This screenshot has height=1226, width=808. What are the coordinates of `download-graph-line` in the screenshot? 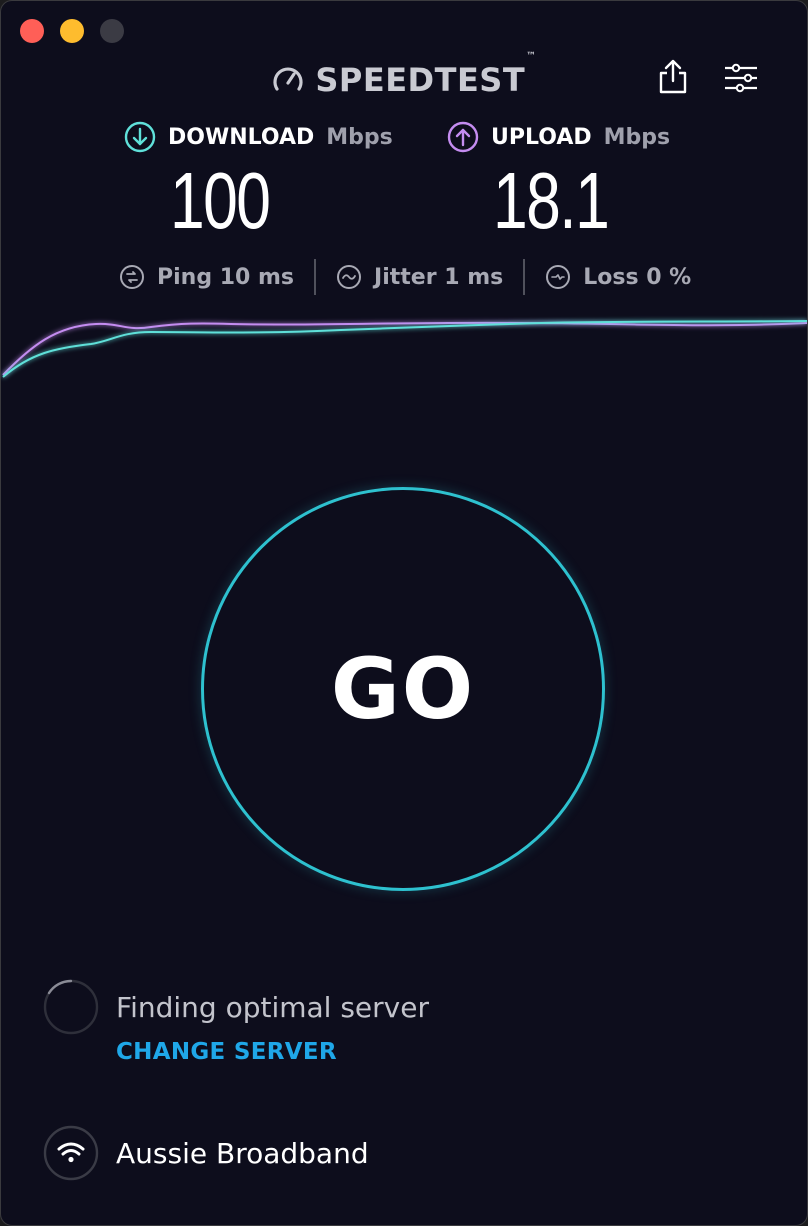 It's located at (404, 349).